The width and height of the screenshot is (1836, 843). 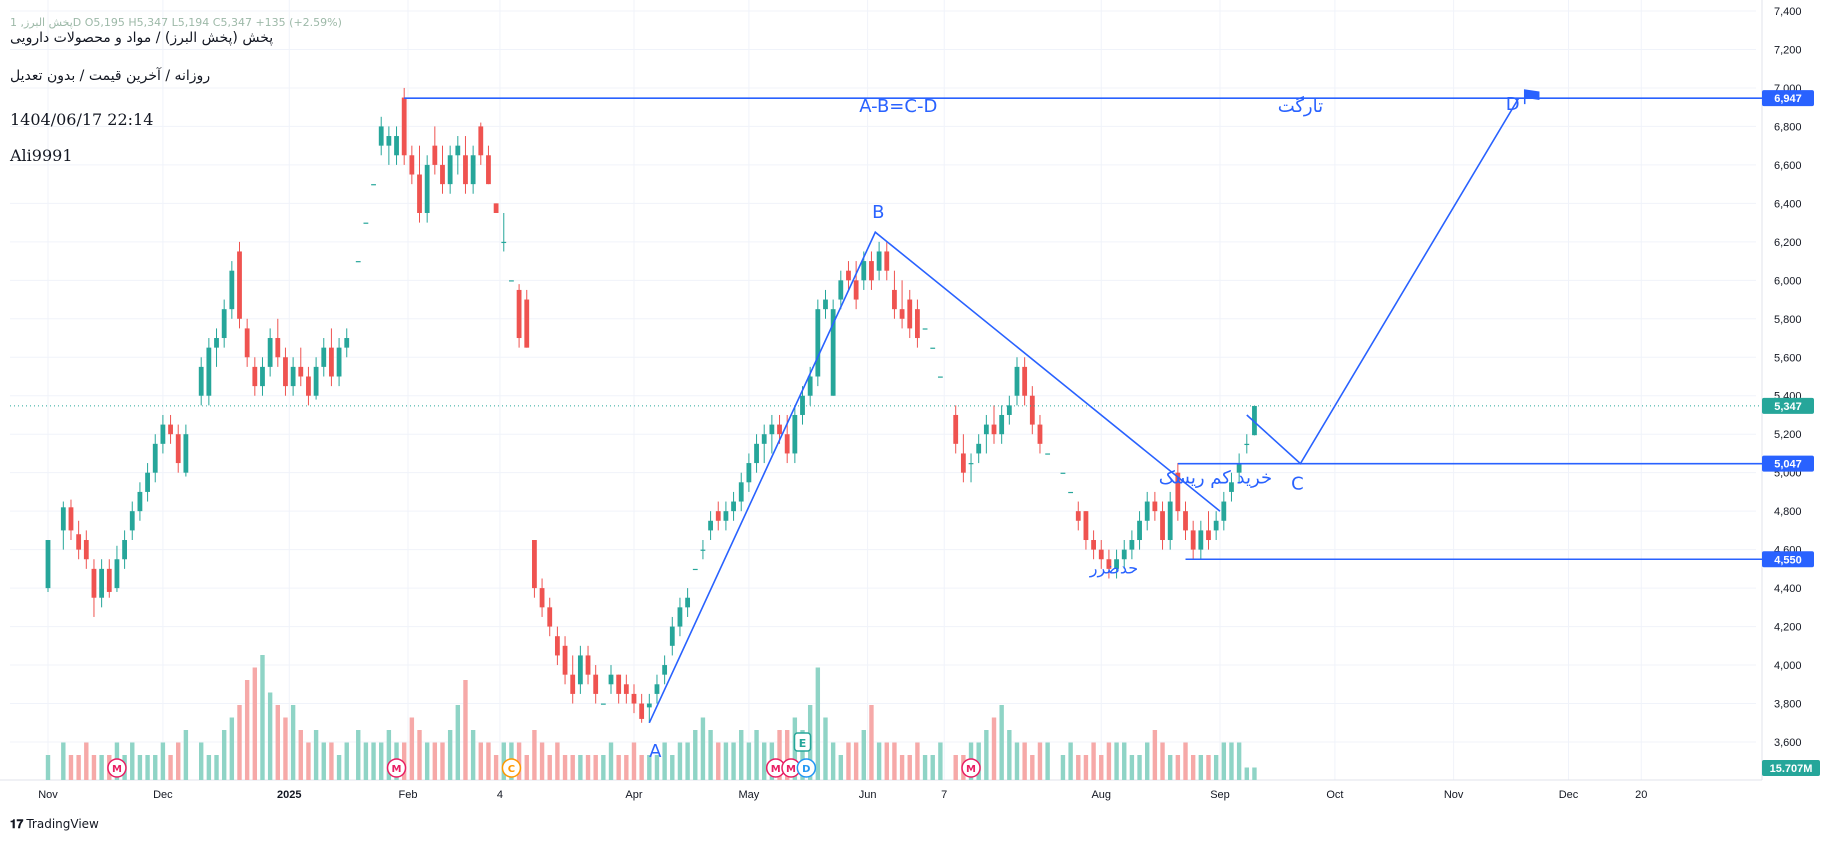 I want to click on event-marker-label: C, so click(x=511, y=769).